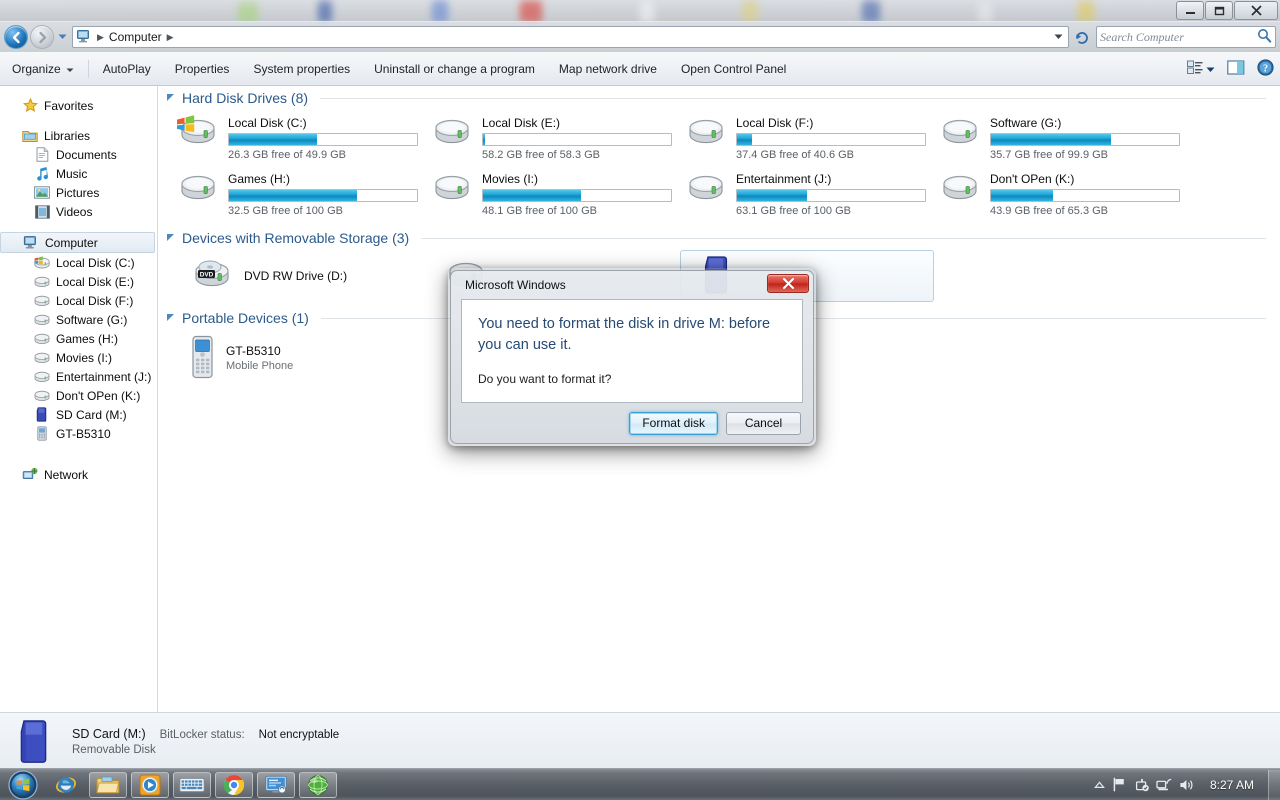  What do you see at coordinates (78, 433) in the screenshot?
I see `sidebar-item-gt-b5310: GT-B5310` at bounding box center [78, 433].